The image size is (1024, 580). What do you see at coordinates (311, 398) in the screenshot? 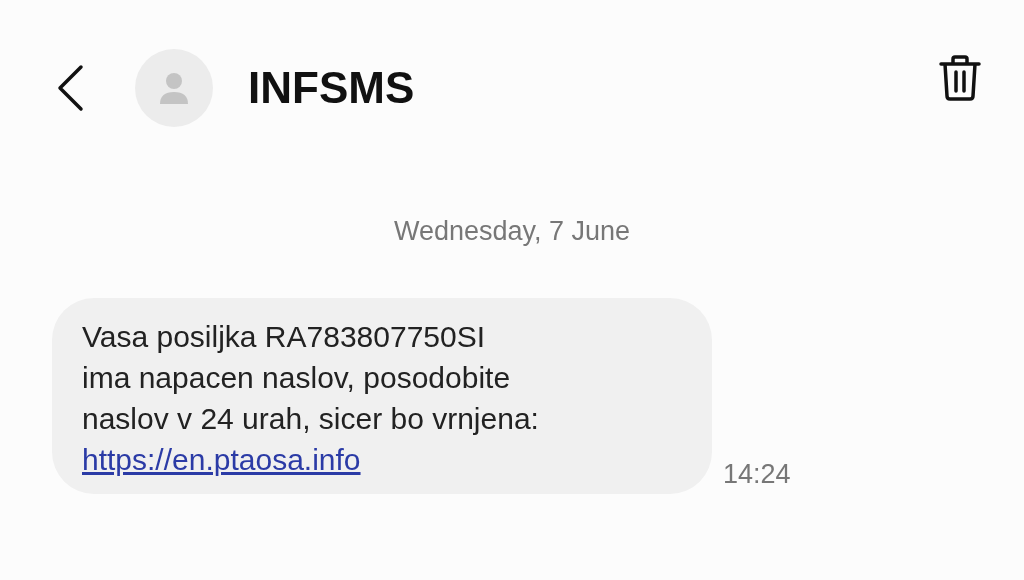
I see `message-text: Vasa posiljka RA783807750SI ima napacen naslov, posodobite naslov v 24 urah, sicer bo vrnjena: https://en.ptaosa.info` at bounding box center [311, 398].